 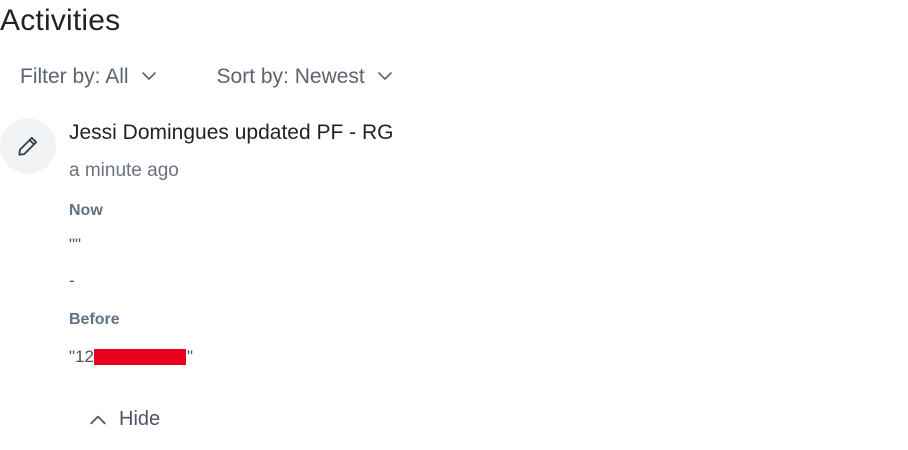 What do you see at coordinates (81, 356) in the screenshot?
I see `before-value-prefix: "12` at bounding box center [81, 356].